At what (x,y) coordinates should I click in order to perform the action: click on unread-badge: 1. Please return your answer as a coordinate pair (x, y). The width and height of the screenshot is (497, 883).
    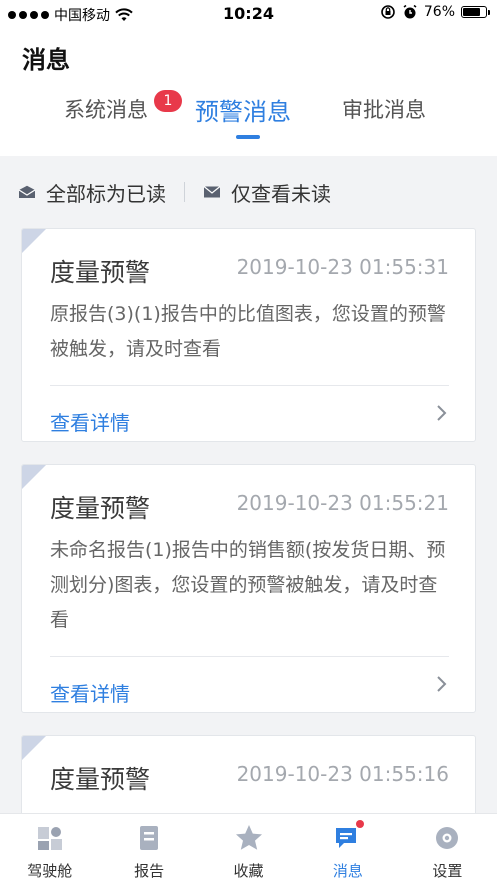
    Looking at the image, I should click on (168, 101).